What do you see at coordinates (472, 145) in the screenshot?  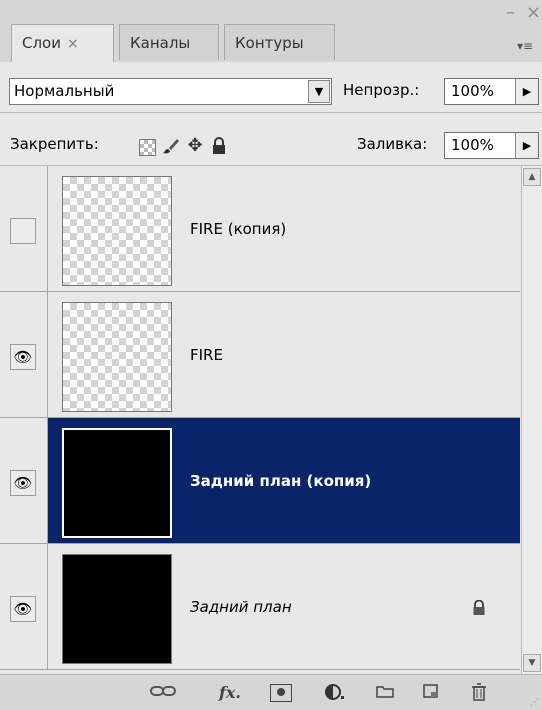 I see `fill-value: 100%` at bounding box center [472, 145].